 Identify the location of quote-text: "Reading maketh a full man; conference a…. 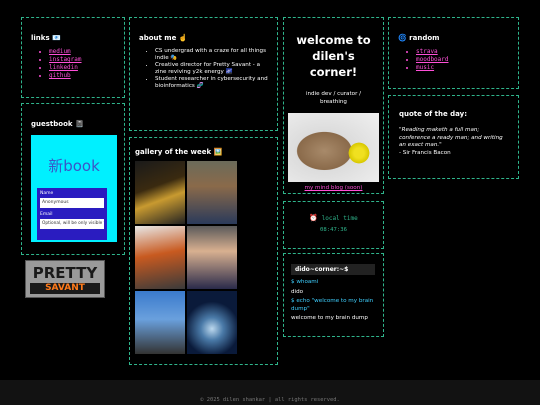
(451, 137).